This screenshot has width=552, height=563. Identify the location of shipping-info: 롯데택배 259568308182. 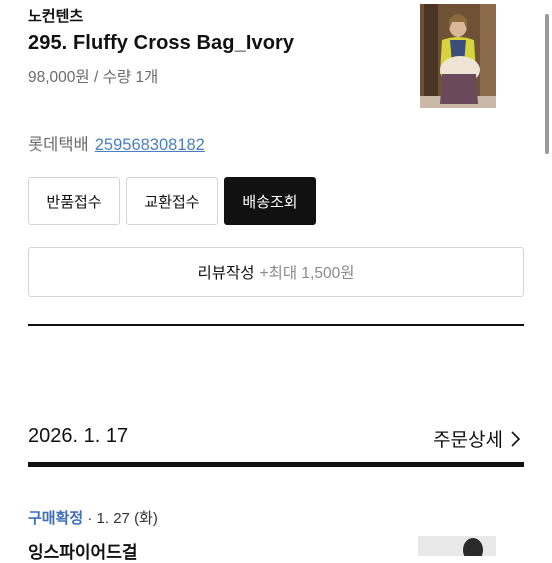
(116, 143).